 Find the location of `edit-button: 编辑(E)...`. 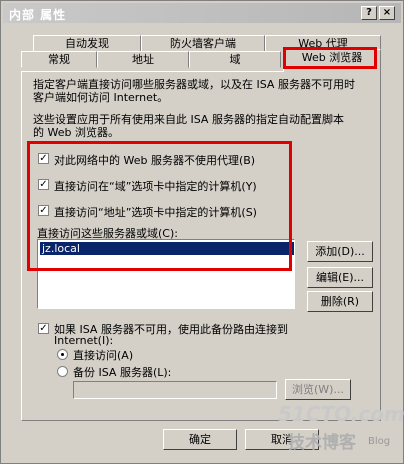

edit-button: 编辑(E)... is located at coordinates (340, 277).